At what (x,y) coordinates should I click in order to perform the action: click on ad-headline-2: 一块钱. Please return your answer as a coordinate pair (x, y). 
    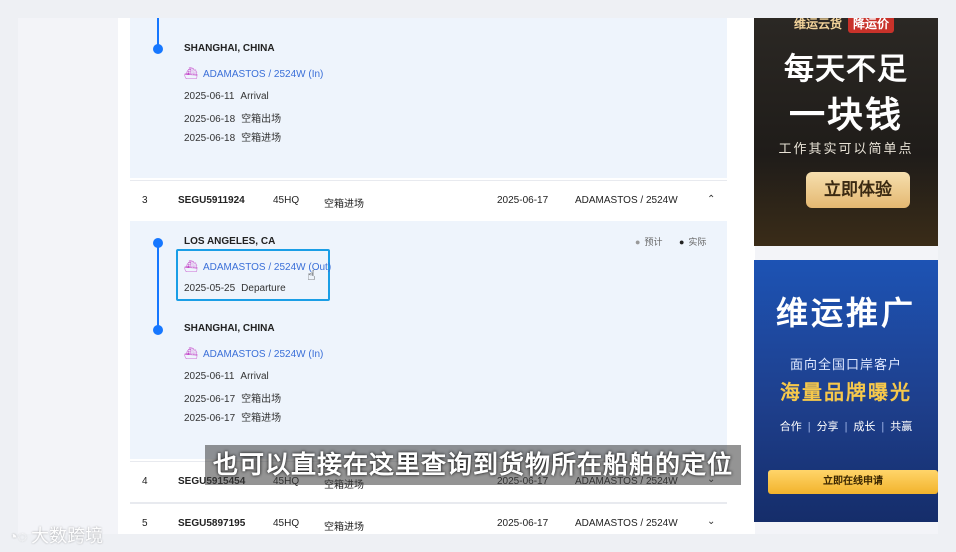
    Looking at the image, I should click on (845, 114).